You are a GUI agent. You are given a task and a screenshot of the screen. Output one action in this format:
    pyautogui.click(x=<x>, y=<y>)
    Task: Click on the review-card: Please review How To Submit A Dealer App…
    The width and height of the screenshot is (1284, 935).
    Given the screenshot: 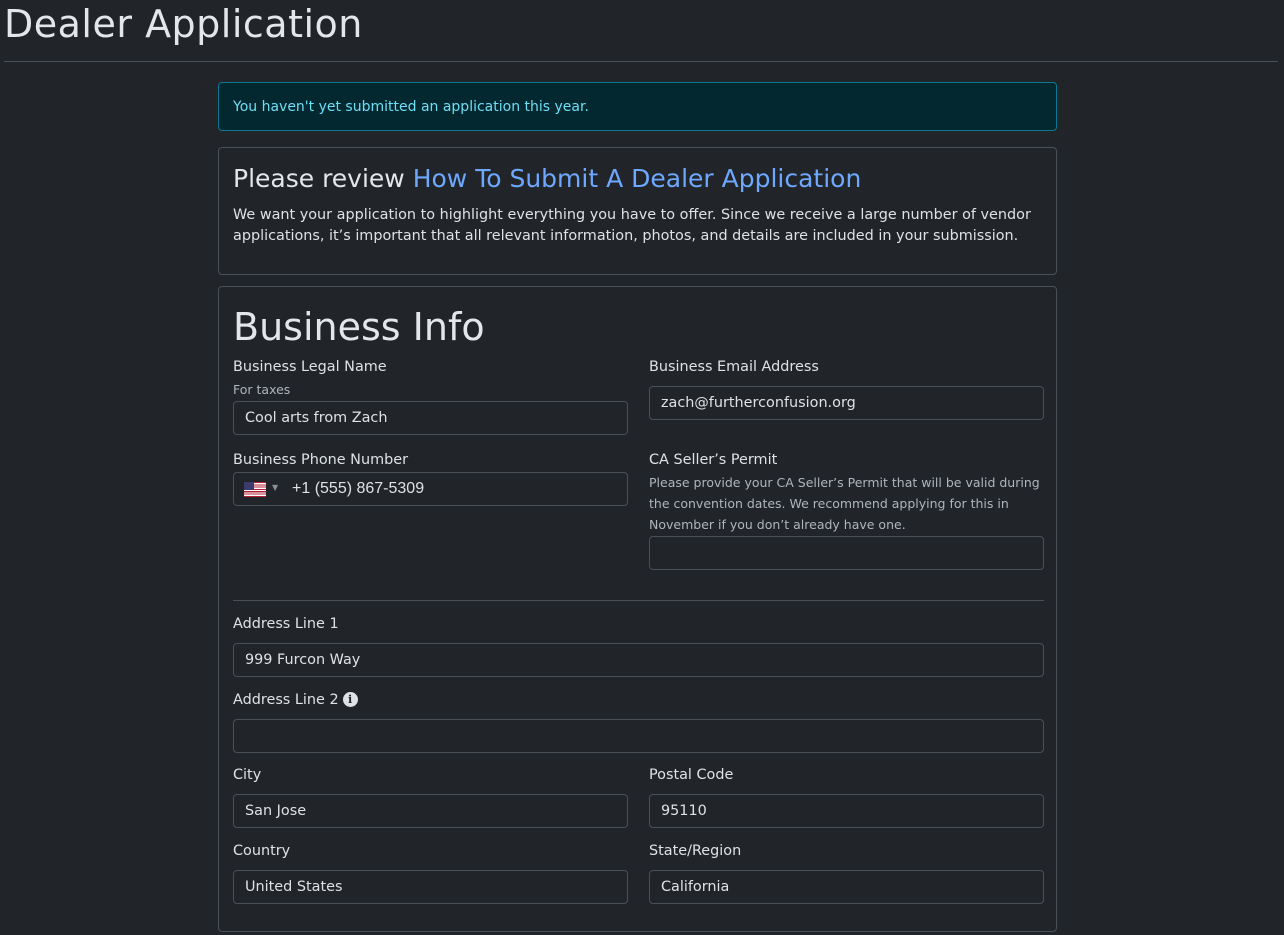 What is the action you would take?
    pyautogui.click(x=637, y=211)
    